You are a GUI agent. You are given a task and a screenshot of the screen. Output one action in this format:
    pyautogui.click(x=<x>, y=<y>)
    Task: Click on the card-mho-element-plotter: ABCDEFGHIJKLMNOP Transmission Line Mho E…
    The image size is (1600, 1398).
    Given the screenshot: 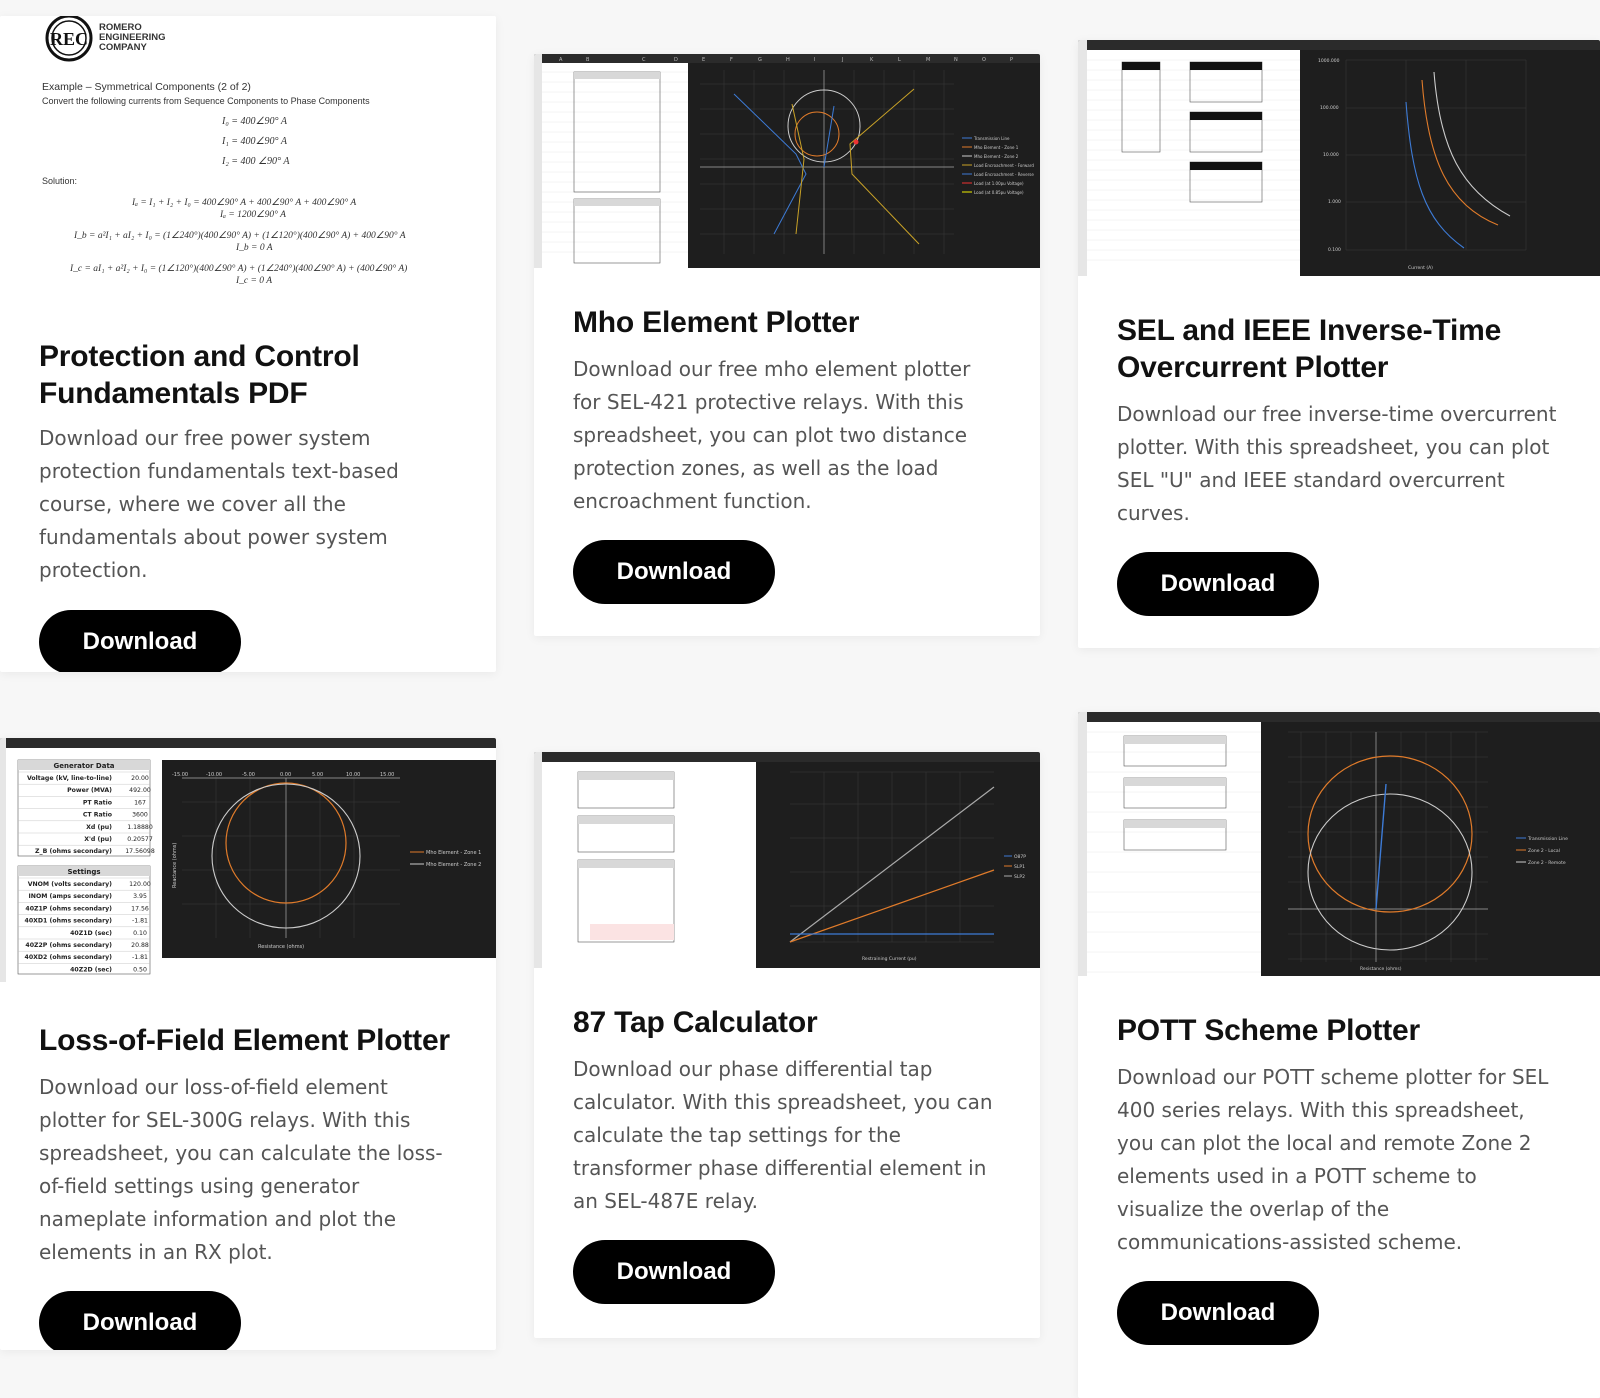 What is the action you would take?
    pyautogui.click(x=787, y=345)
    